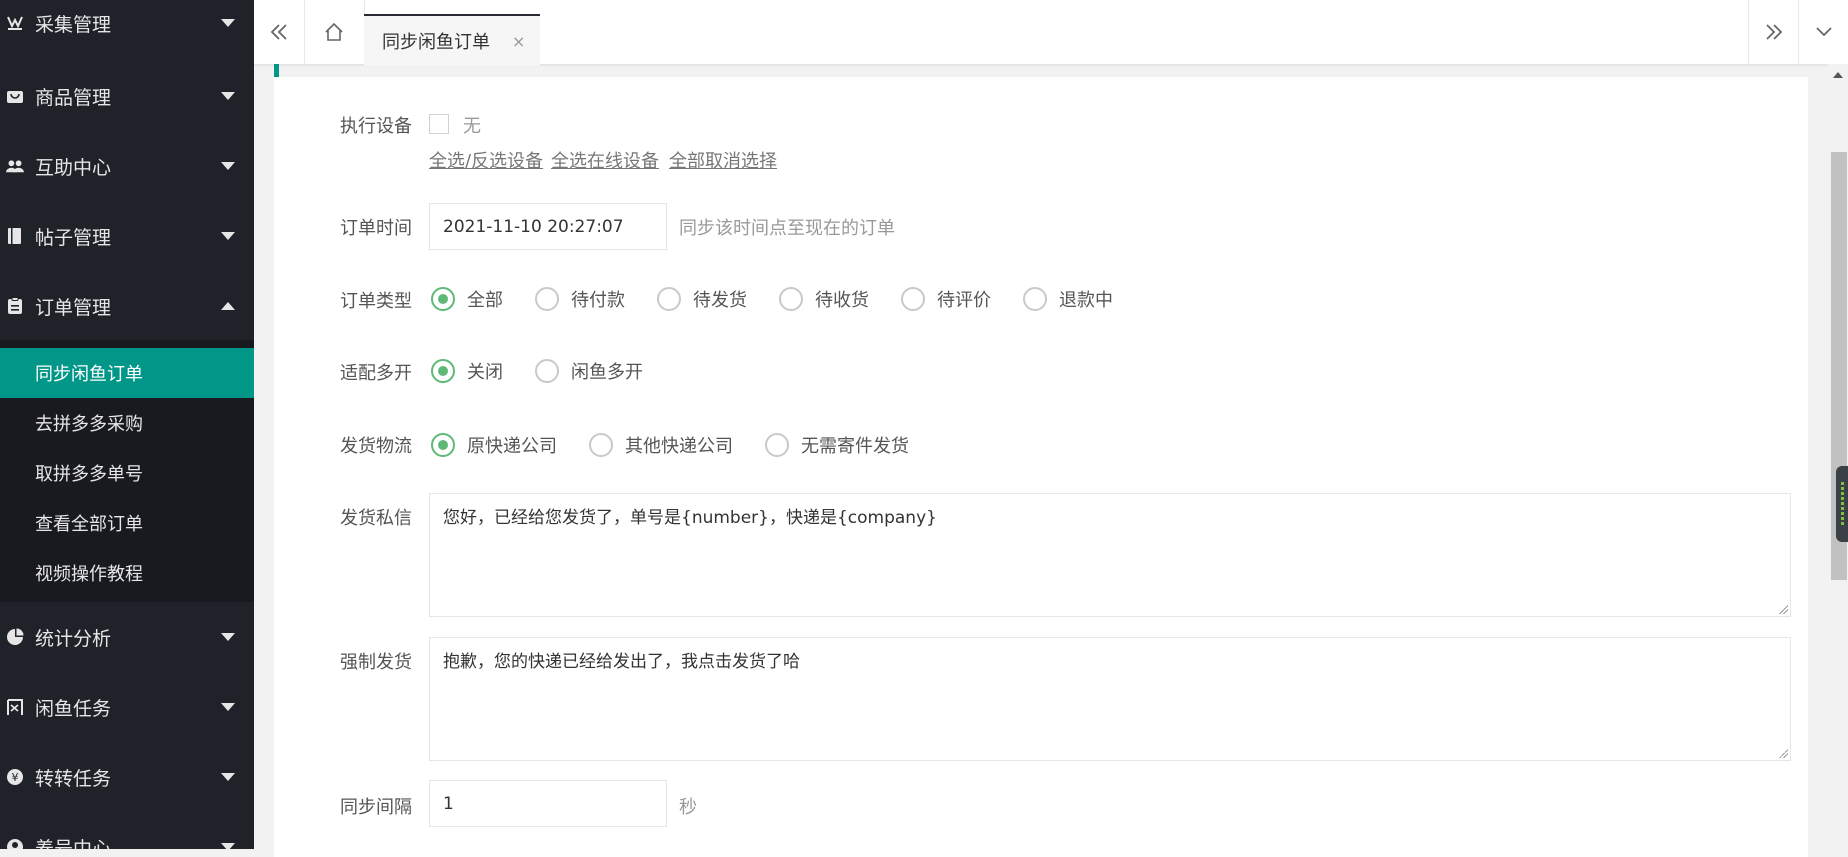 The width and height of the screenshot is (1848, 857). Describe the element at coordinates (15, 96) in the screenshot. I see `bag-icon` at that location.